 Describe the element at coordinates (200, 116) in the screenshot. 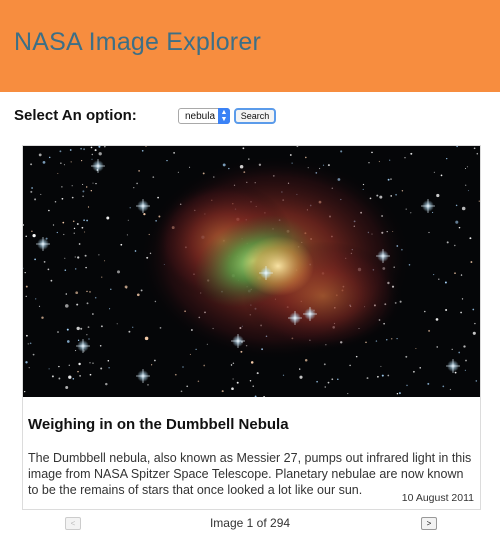

I see `select-value: nebula` at that location.